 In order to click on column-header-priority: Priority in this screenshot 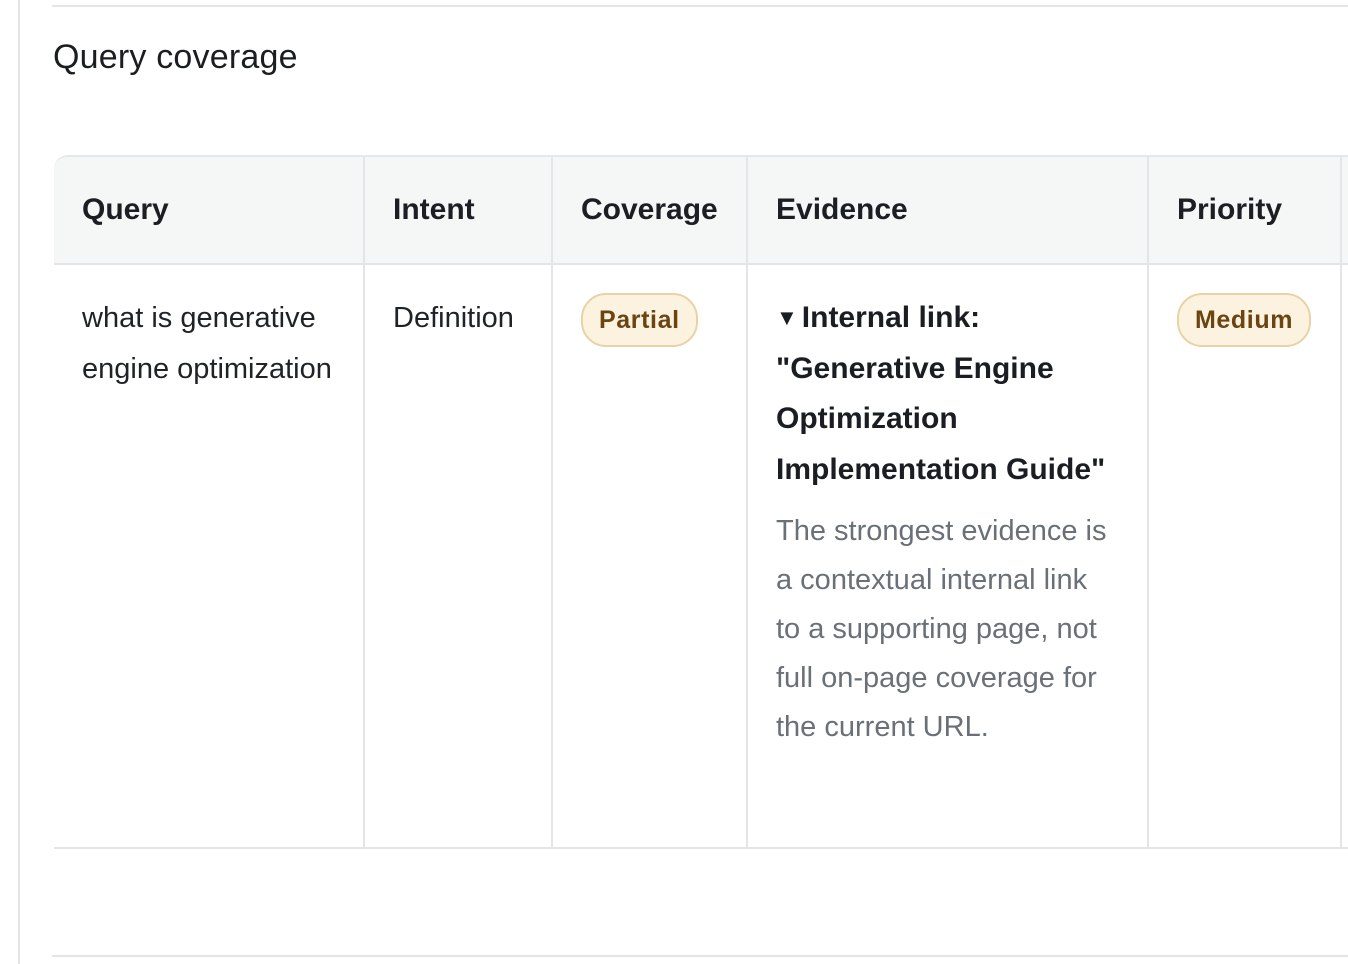, I will do `click(1245, 210)`.